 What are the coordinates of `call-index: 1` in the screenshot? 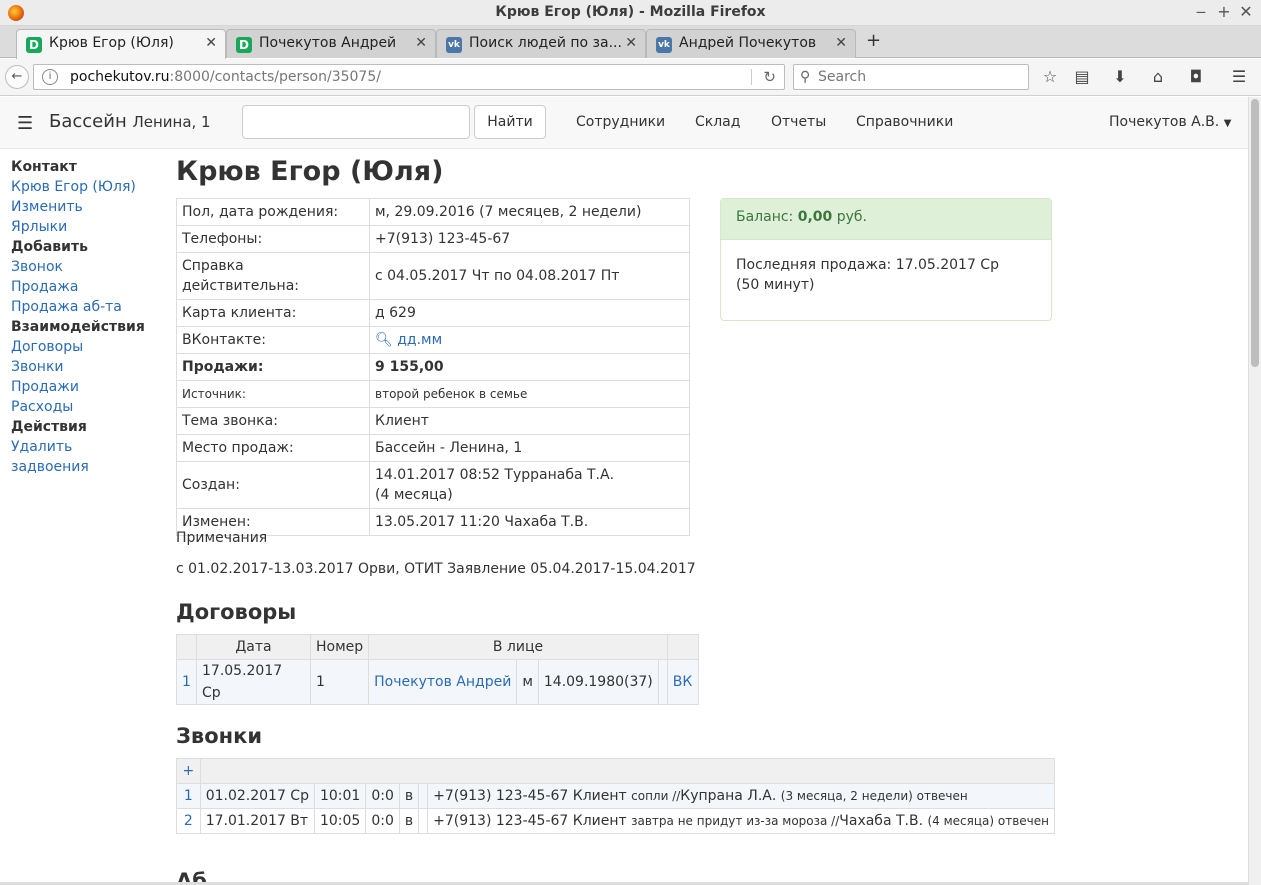 It's located at (188, 796).